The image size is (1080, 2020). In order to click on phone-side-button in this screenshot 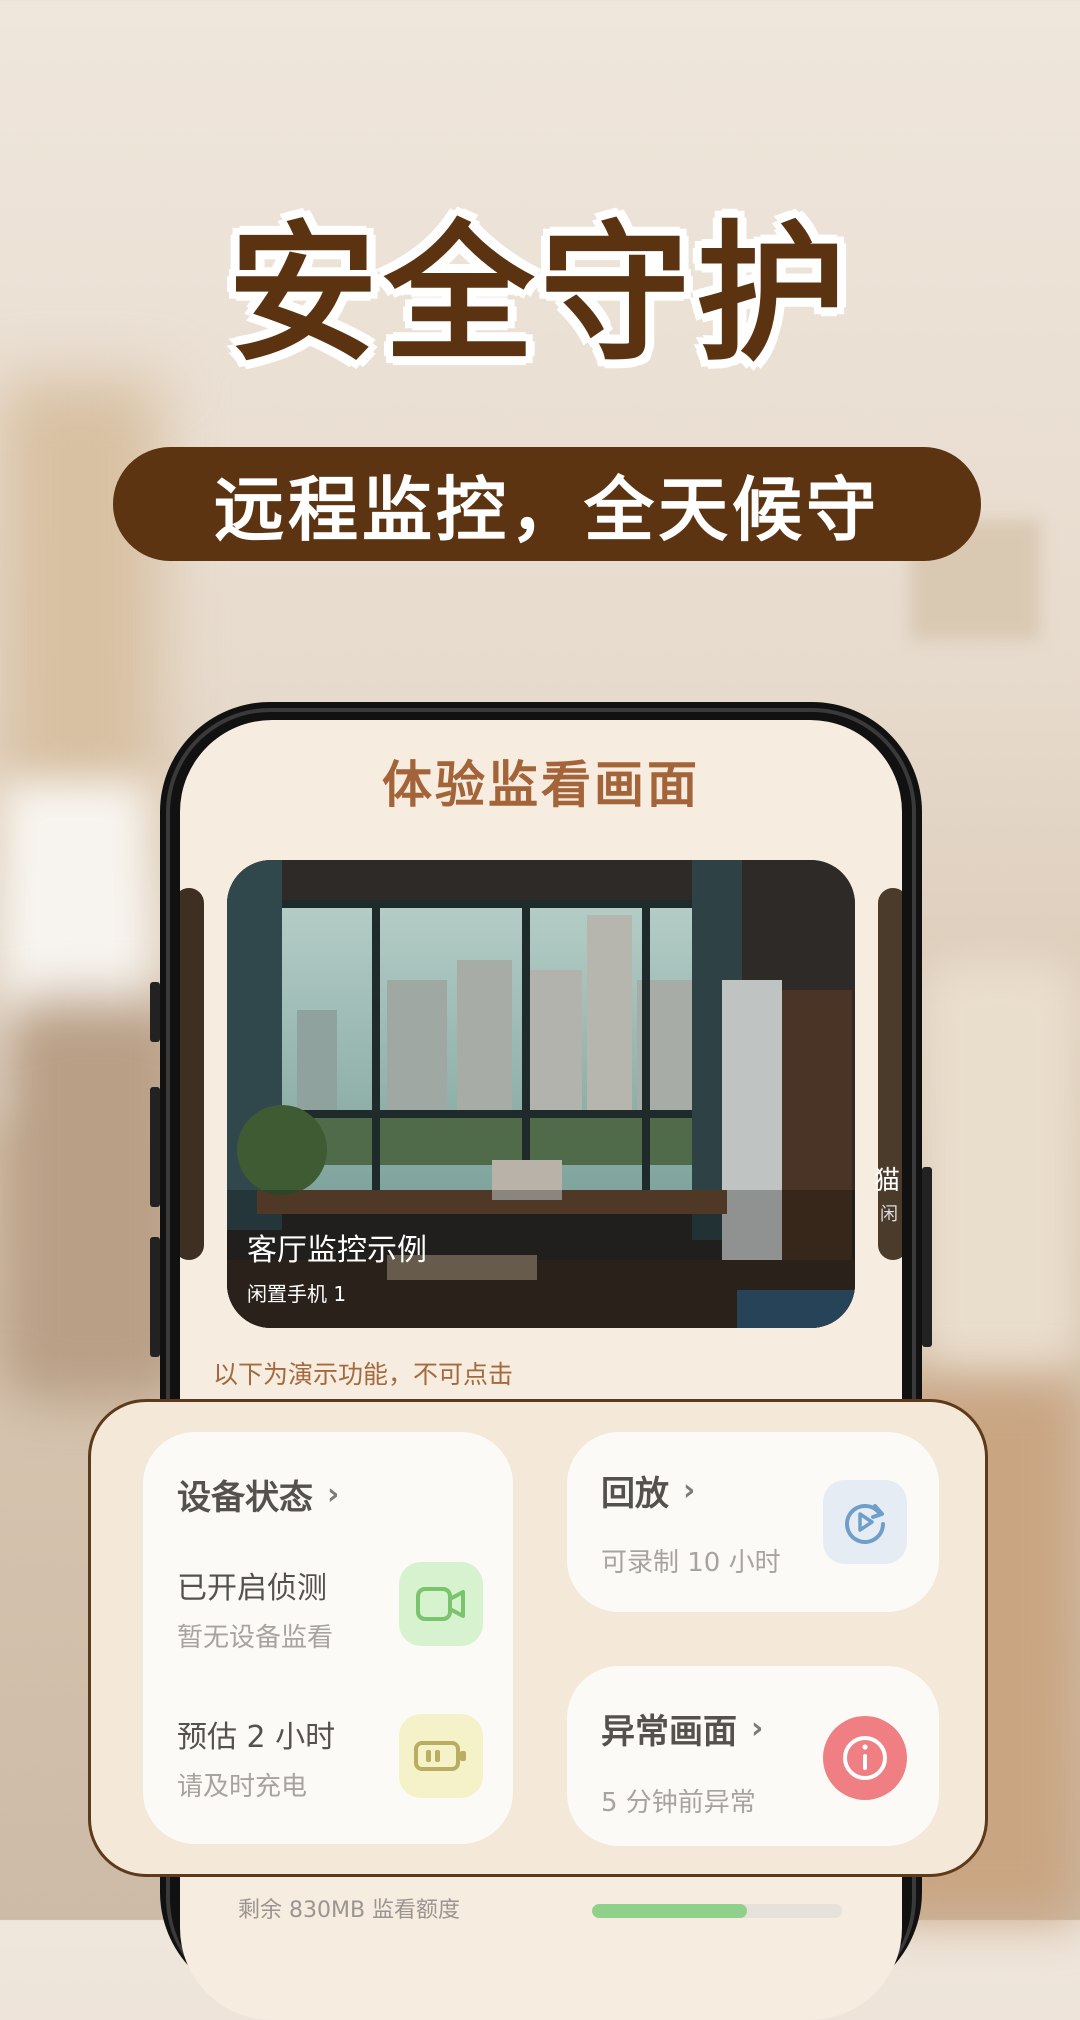, I will do `click(155, 1012)`.